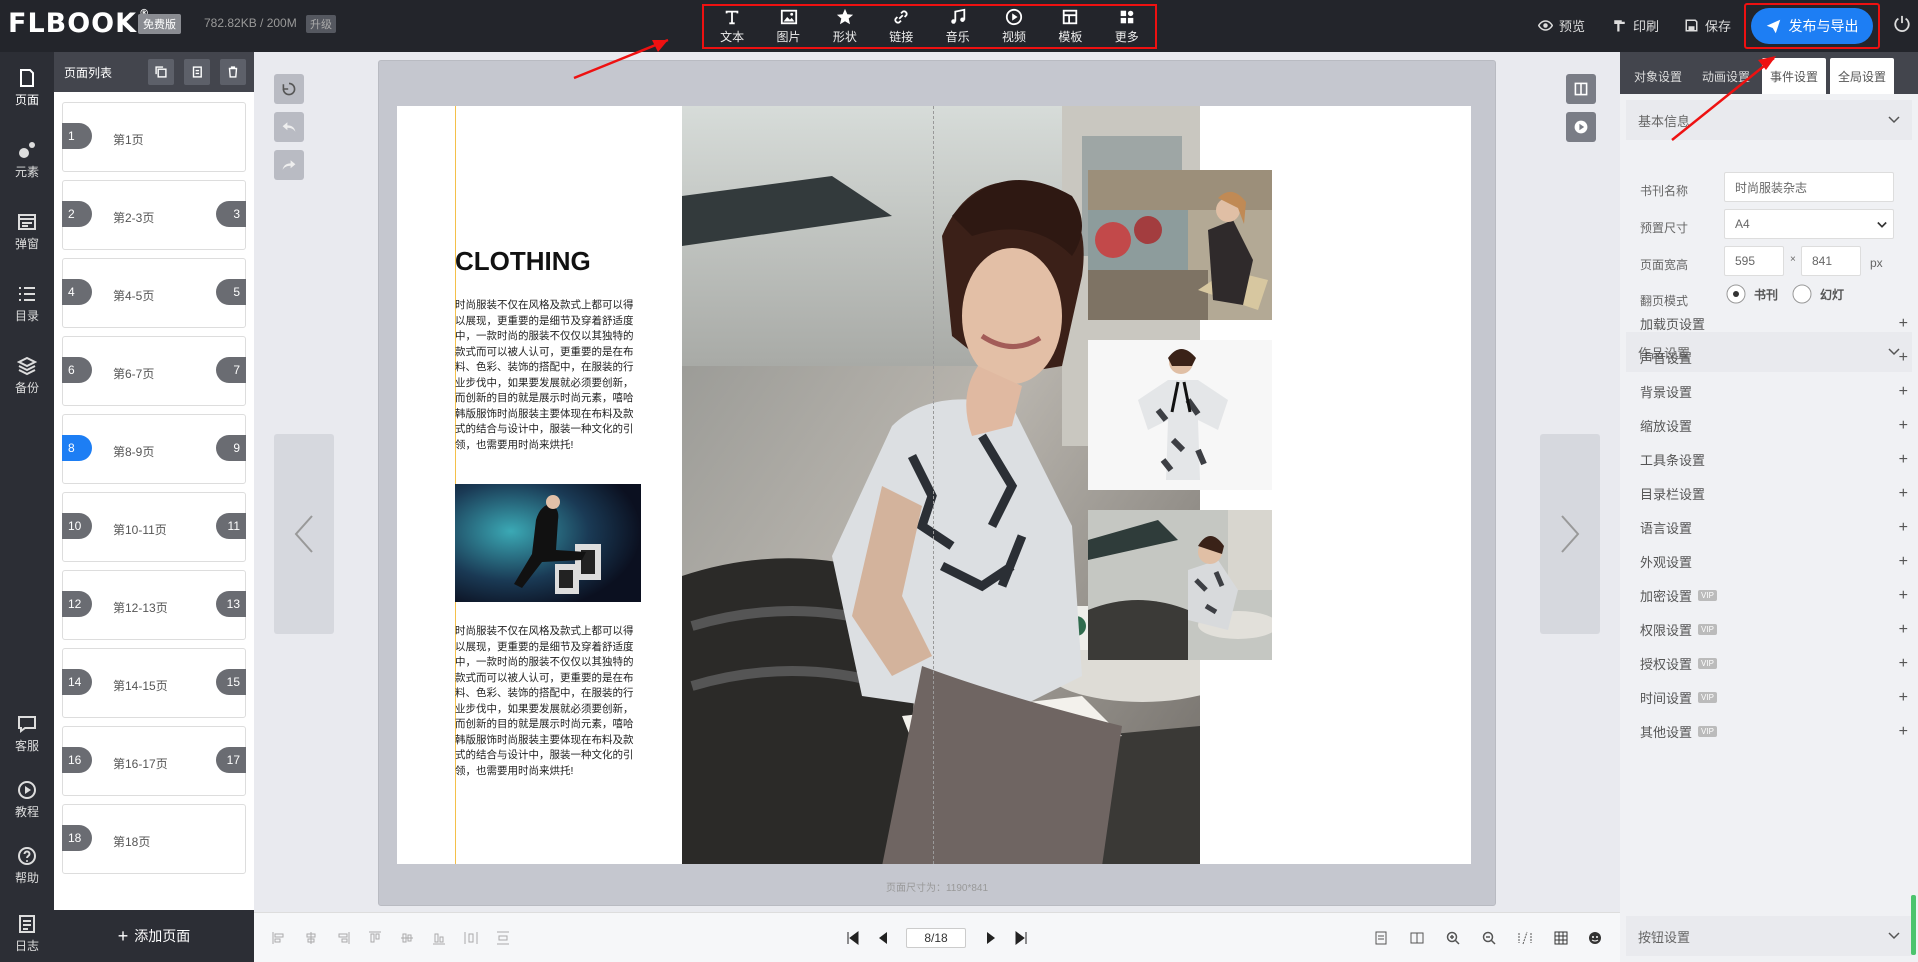 This screenshot has width=1918, height=962. What do you see at coordinates (154, 605) in the screenshot?
I see `page-thumbnail: 12 第12-13页 13` at bounding box center [154, 605].